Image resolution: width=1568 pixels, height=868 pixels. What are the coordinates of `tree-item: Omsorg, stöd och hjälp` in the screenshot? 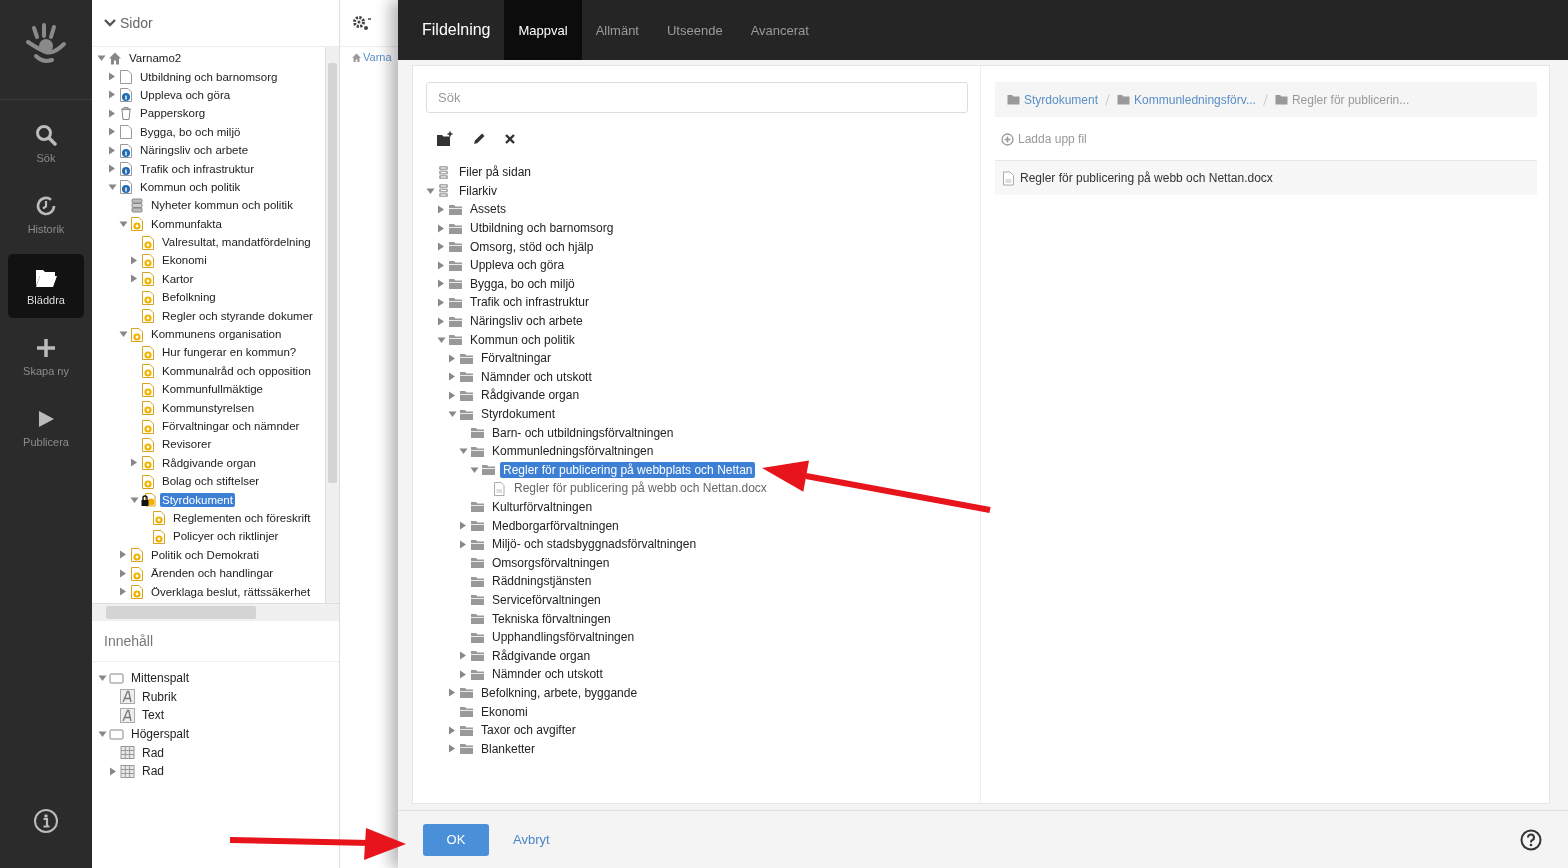 It's located at (532, 246).